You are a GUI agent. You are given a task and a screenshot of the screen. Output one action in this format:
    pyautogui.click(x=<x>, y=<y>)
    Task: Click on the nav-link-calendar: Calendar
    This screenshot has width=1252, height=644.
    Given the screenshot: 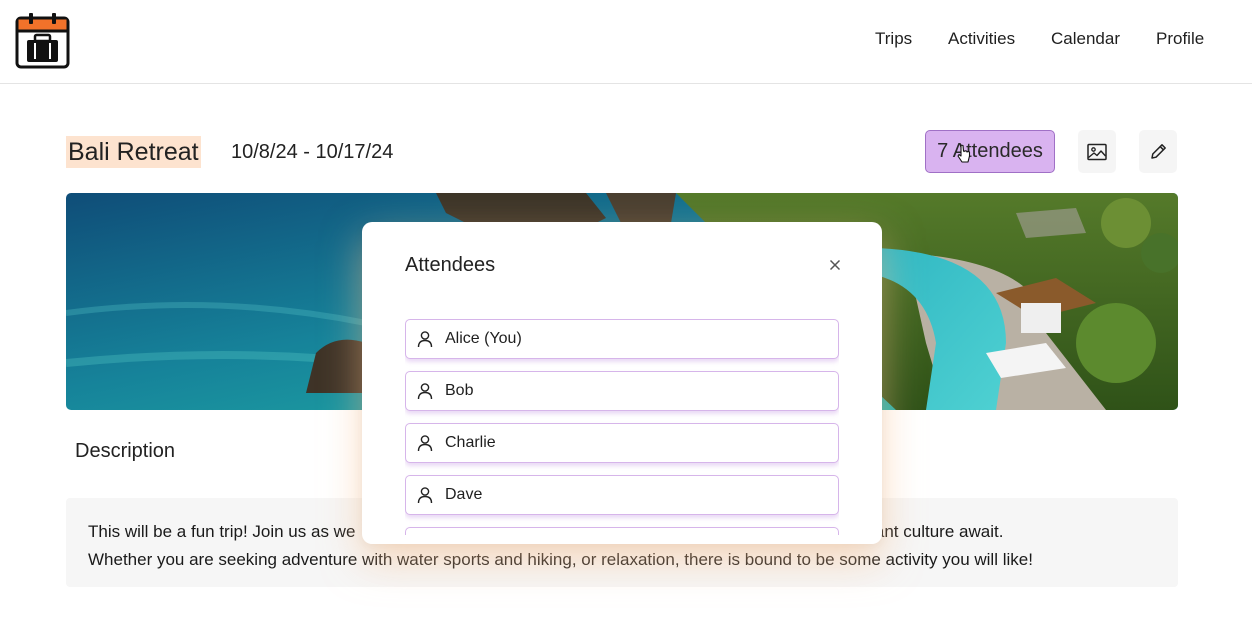 What is the action you would take?
    pyautogui.click(x=1085, y=39)
    